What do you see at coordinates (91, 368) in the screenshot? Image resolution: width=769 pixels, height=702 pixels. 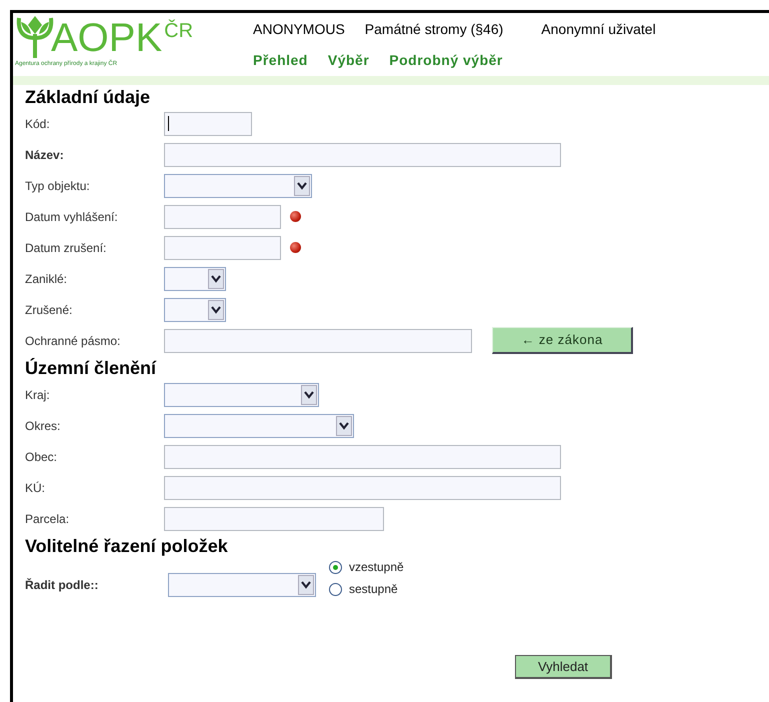 I see `section-heading: Územní členění` at bounding box center [91, 368].